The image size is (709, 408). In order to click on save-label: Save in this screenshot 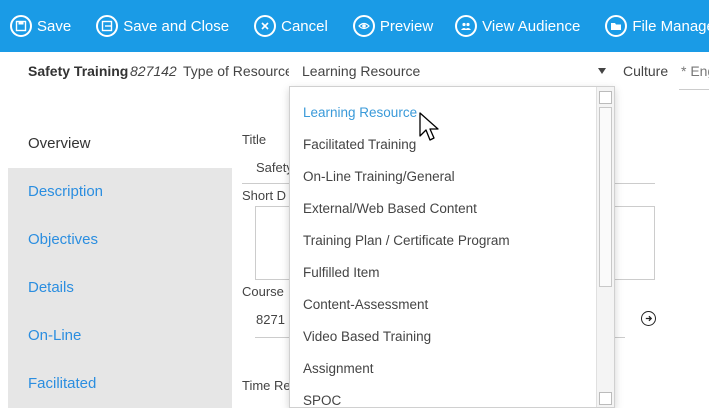, I will do `click(54, 26)`.